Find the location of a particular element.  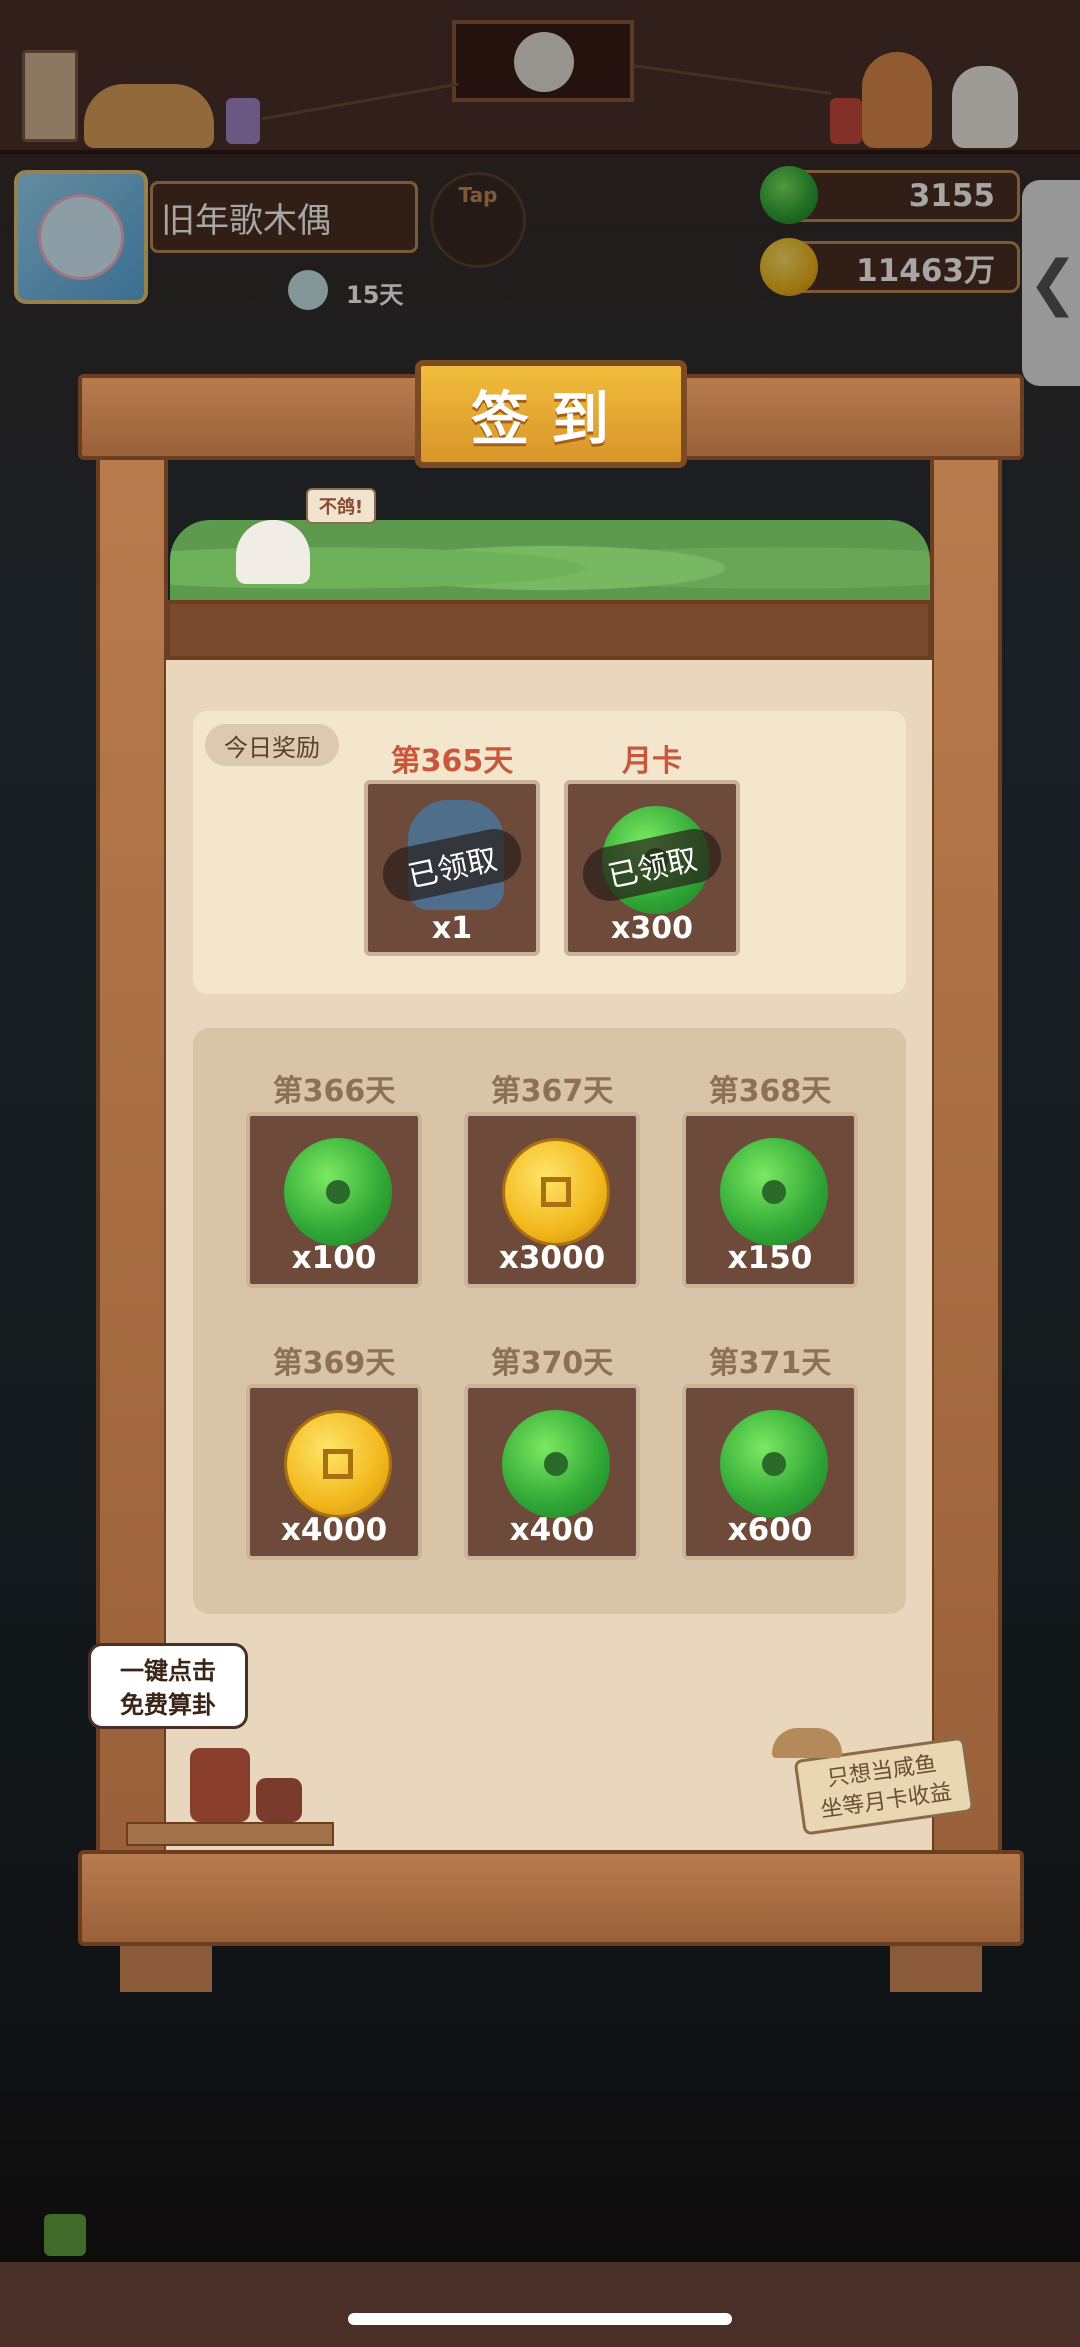

day-reward-tile: x4000 is located at coordinates (334, 1472).